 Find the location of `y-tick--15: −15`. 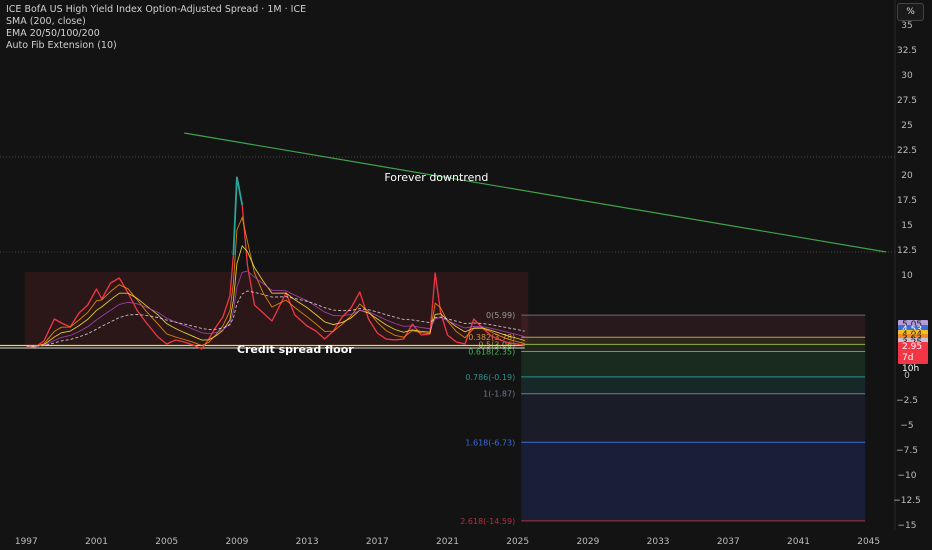

y-tick--15: −15 is located at coordinates (907, 526).